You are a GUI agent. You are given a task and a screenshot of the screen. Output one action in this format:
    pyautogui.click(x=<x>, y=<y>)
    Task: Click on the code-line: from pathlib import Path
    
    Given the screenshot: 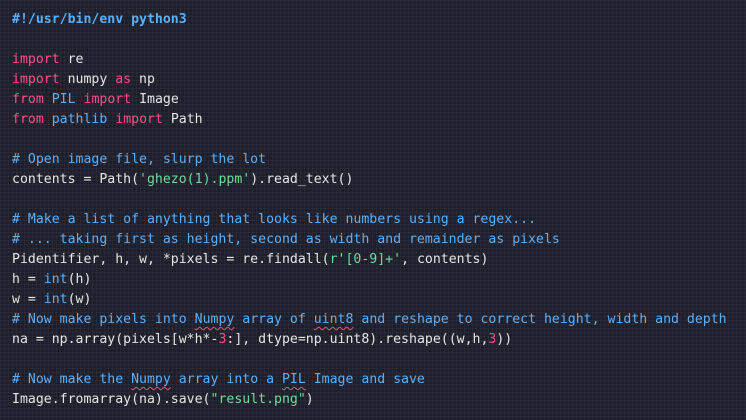 What is the action you would take?
    pyautogui.click(x=379, y=120)
    